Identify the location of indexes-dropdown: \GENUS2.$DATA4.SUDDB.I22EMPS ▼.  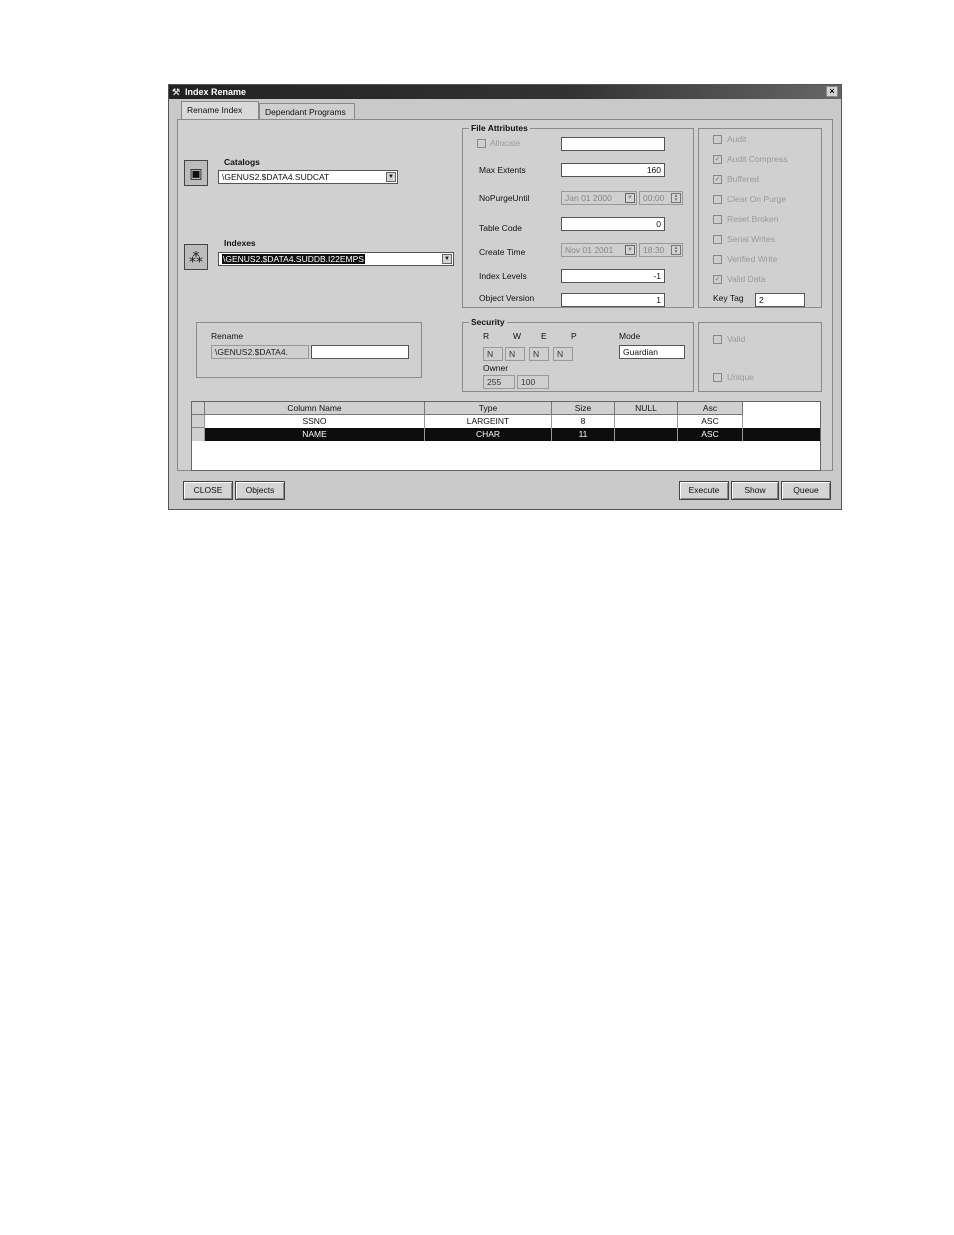
(336, 259).